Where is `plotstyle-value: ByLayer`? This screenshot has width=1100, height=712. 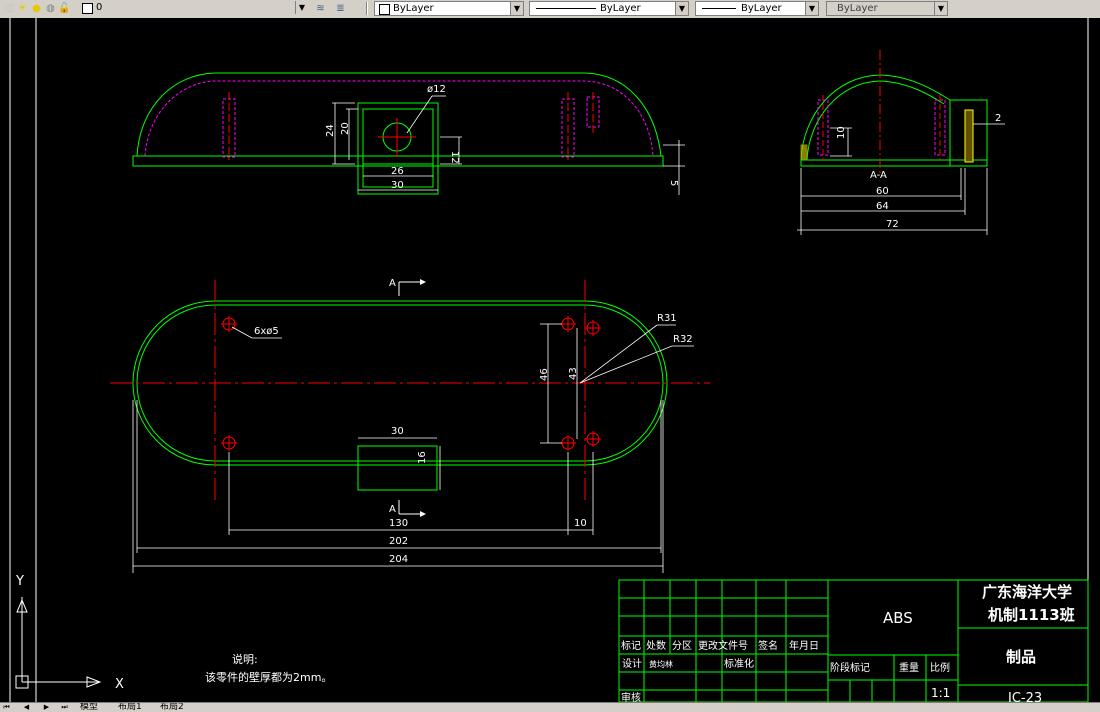
plotstyle-value: ByLayer is located at coordinates (857, 8).